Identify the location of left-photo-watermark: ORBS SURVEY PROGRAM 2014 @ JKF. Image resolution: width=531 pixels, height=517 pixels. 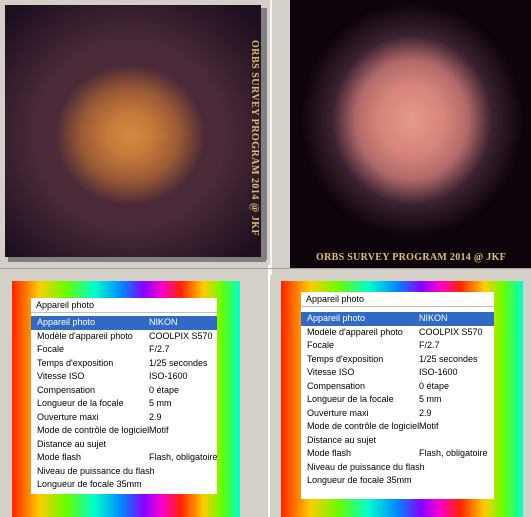
(254, 138).